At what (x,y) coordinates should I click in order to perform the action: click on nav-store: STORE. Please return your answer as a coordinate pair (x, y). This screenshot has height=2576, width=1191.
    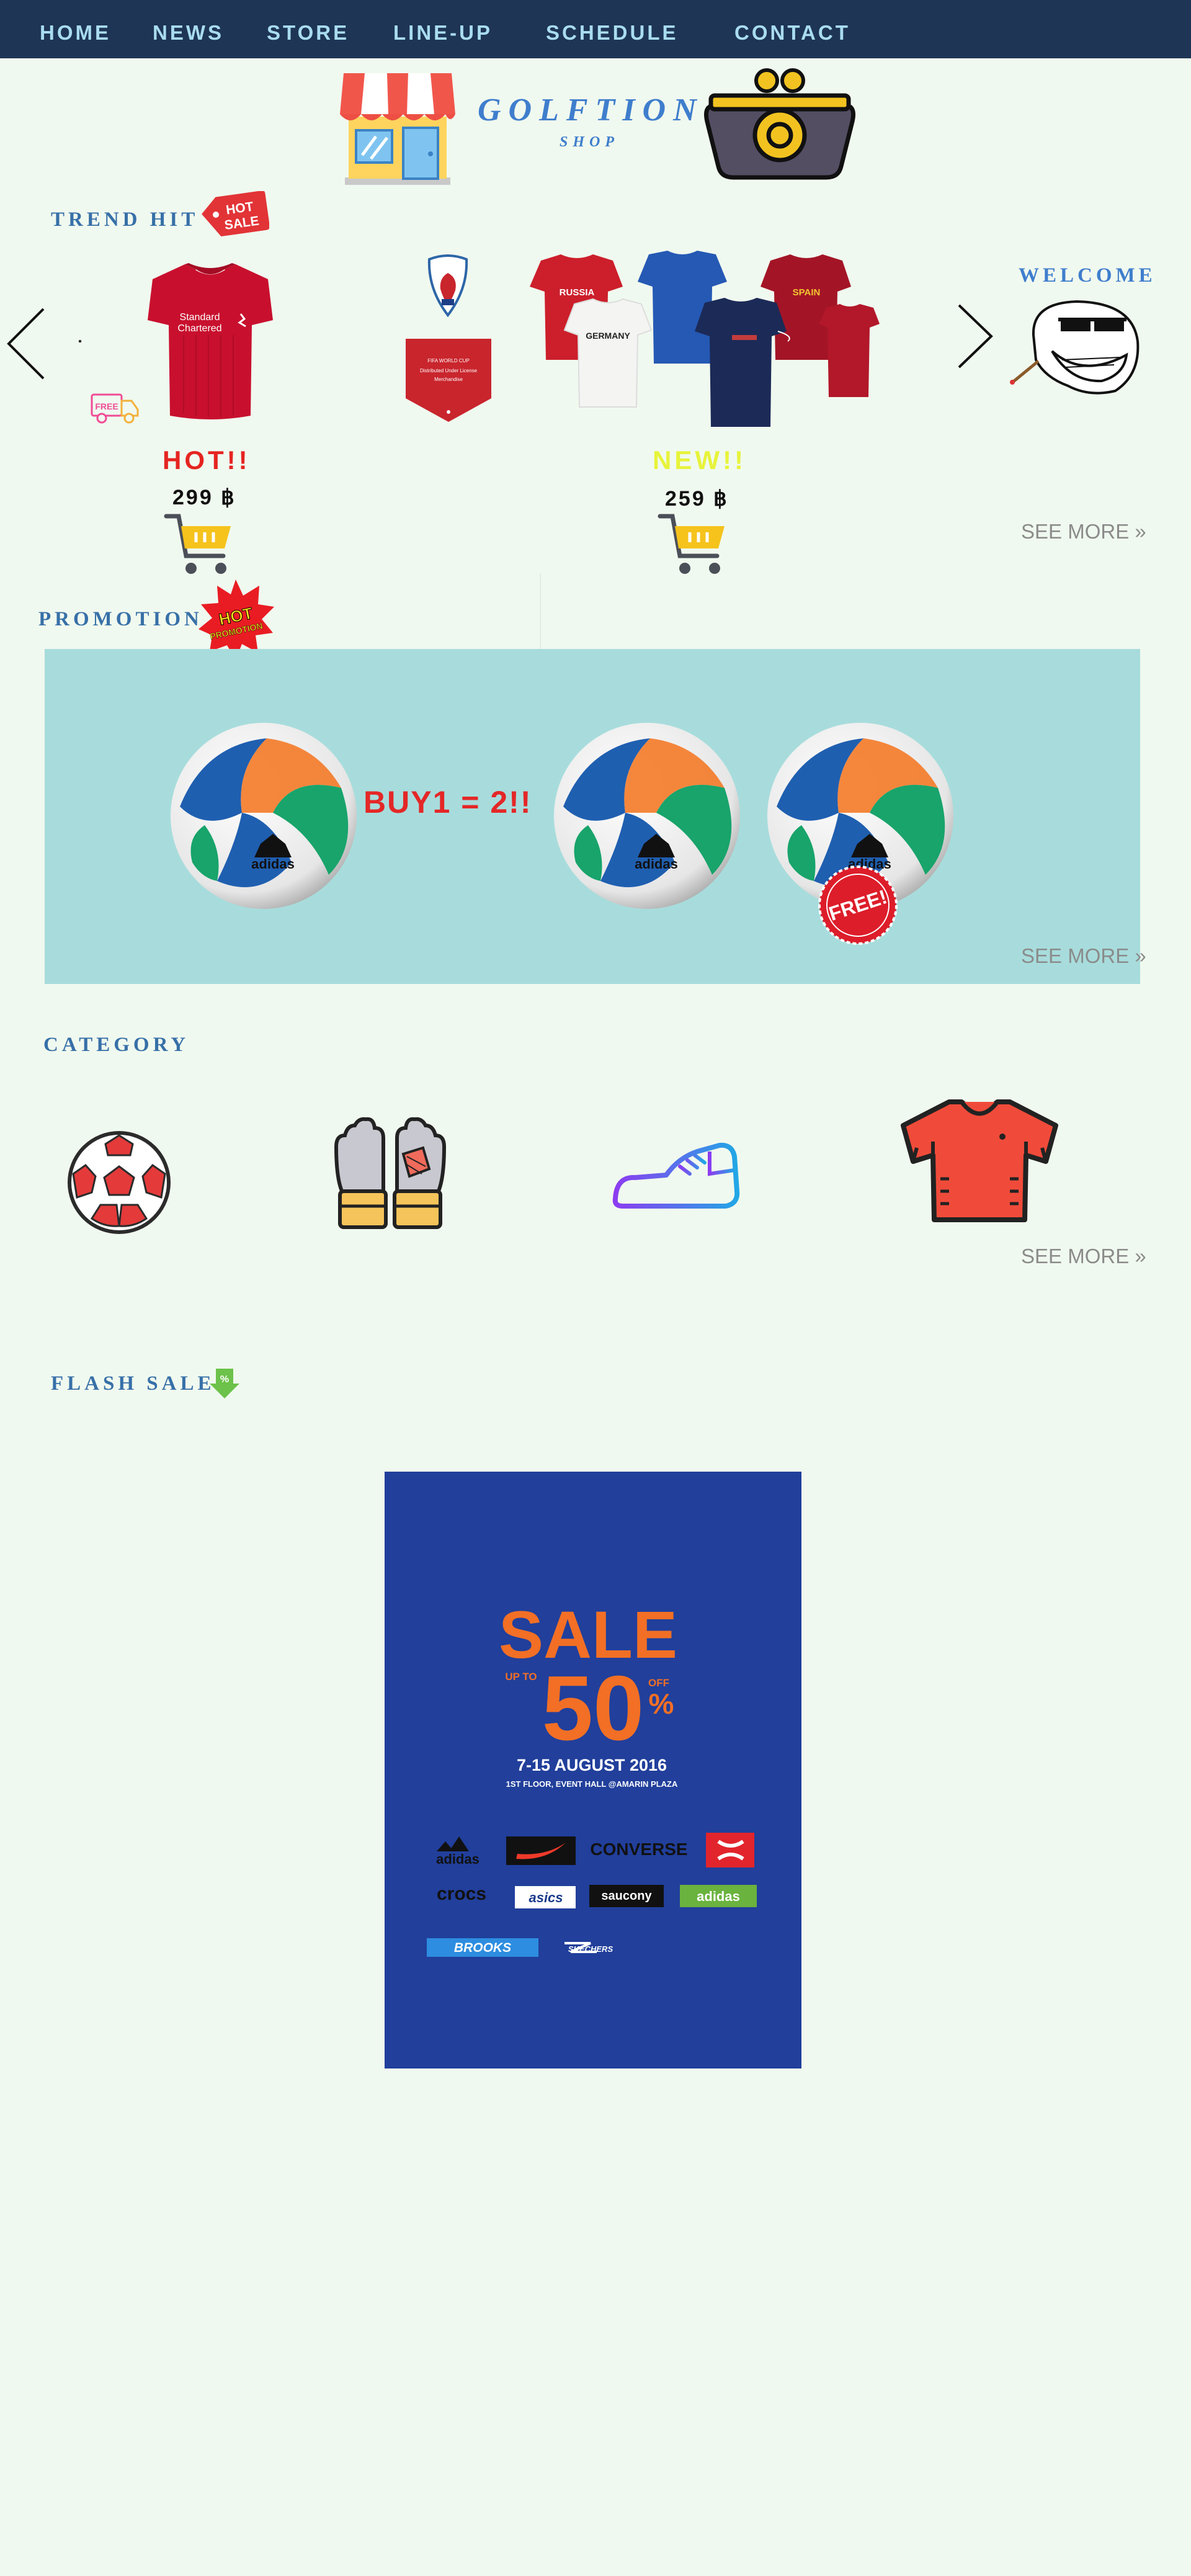
    Looking at the image, I should click on (308, 33).